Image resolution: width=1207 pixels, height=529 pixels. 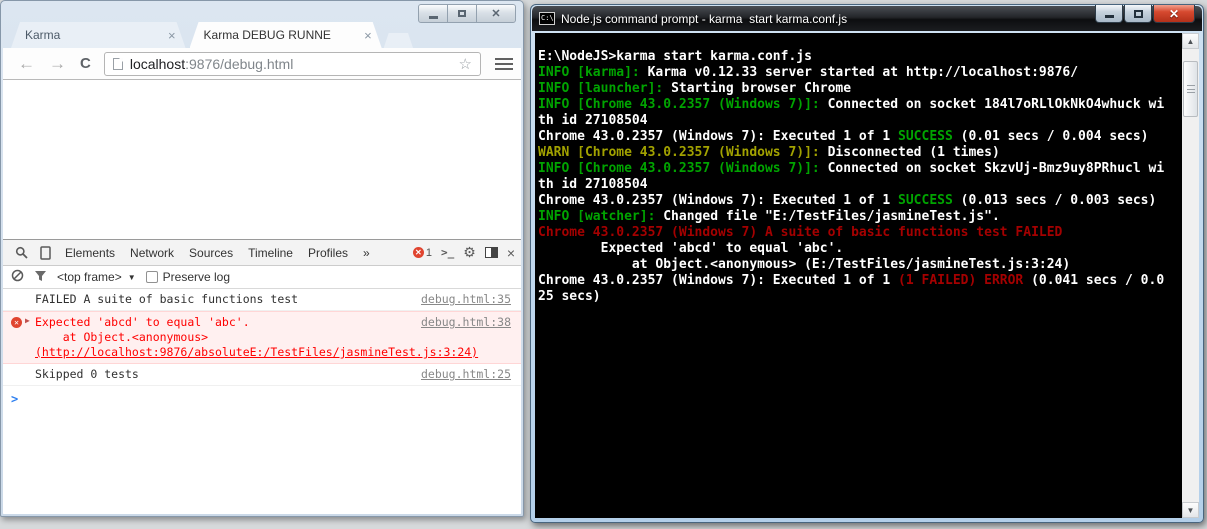 What do you see at coordinates (187, 277) in the screenshot?
I see `preserve-log-toggle: Preserve log` at bounding box center [187, 277].